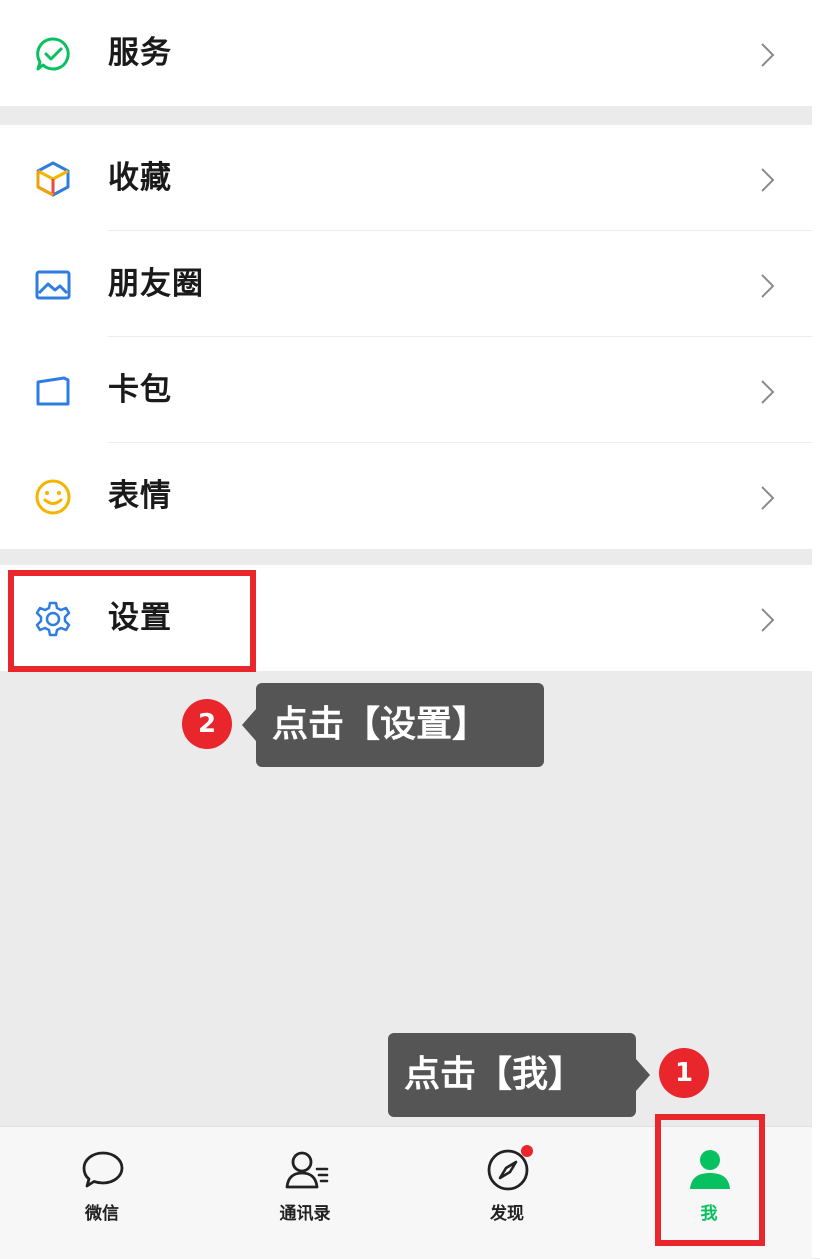 This screenshot has height=1259, width=820. Describe the element at coordinates (406, 178) in the screenshot. I see `menu-item-favorites: 收藏` at that location.